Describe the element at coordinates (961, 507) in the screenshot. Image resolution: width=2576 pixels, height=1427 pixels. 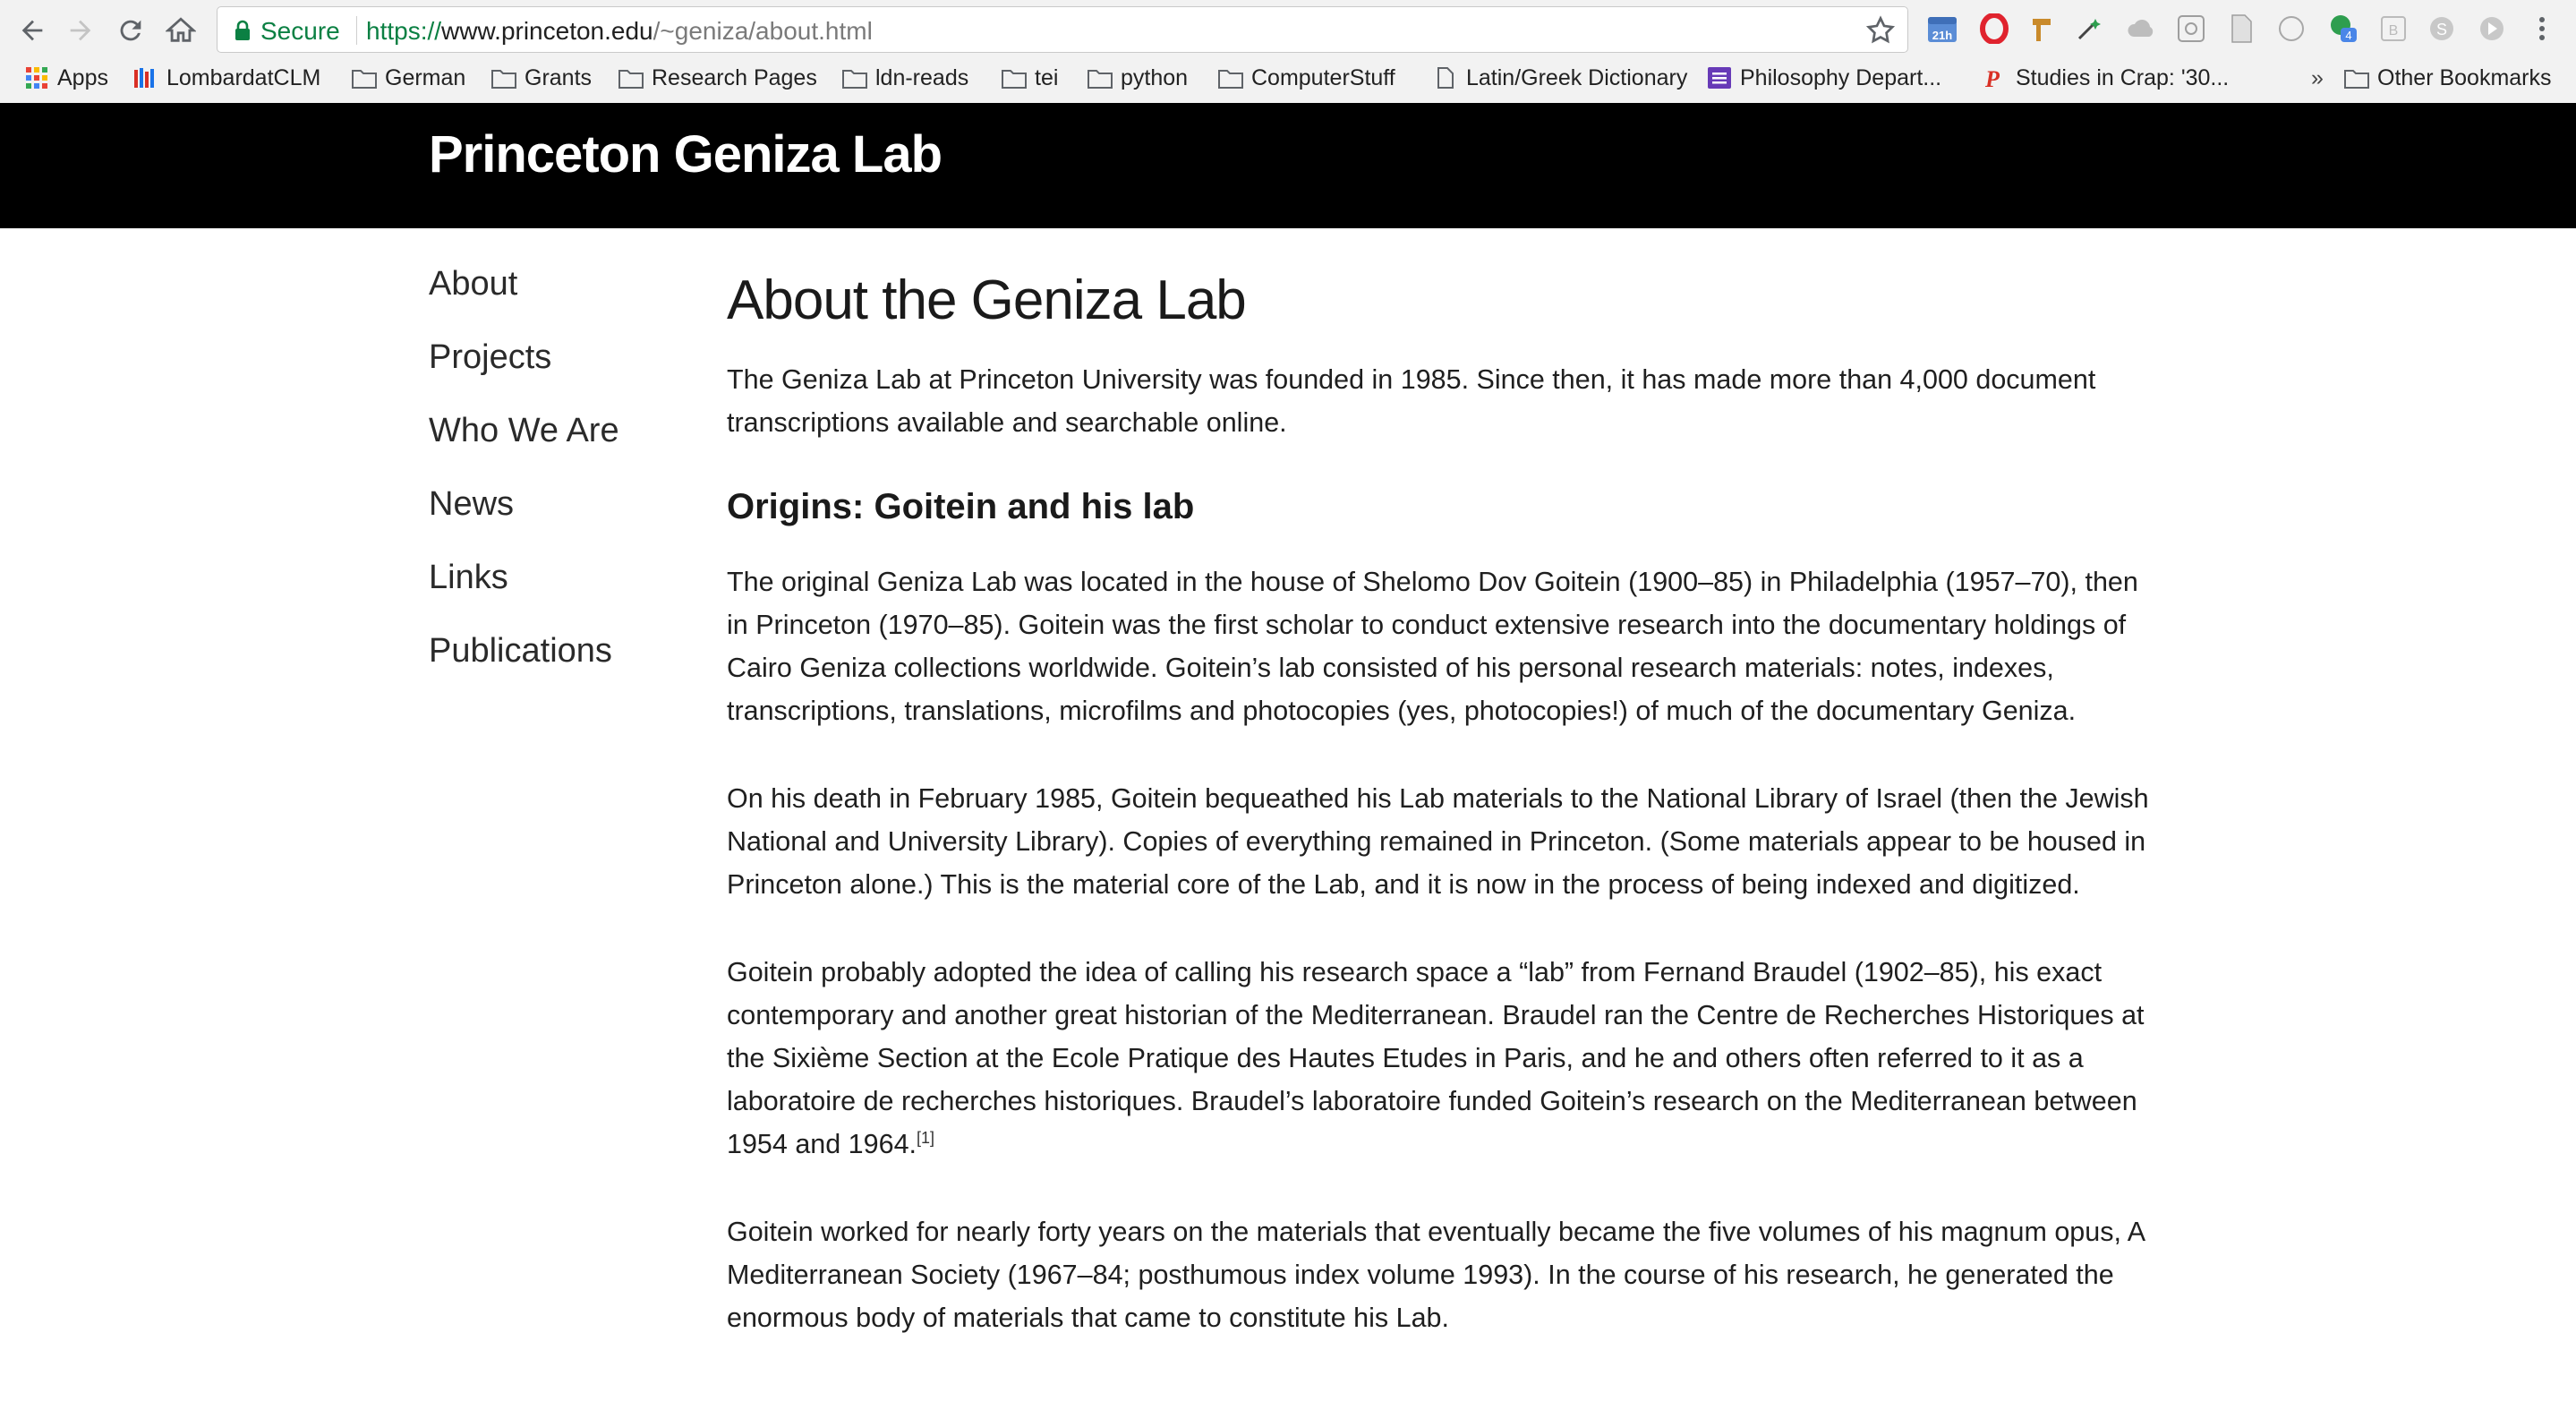
I see `section-title: Origins: Goitein and his lab` at that location.